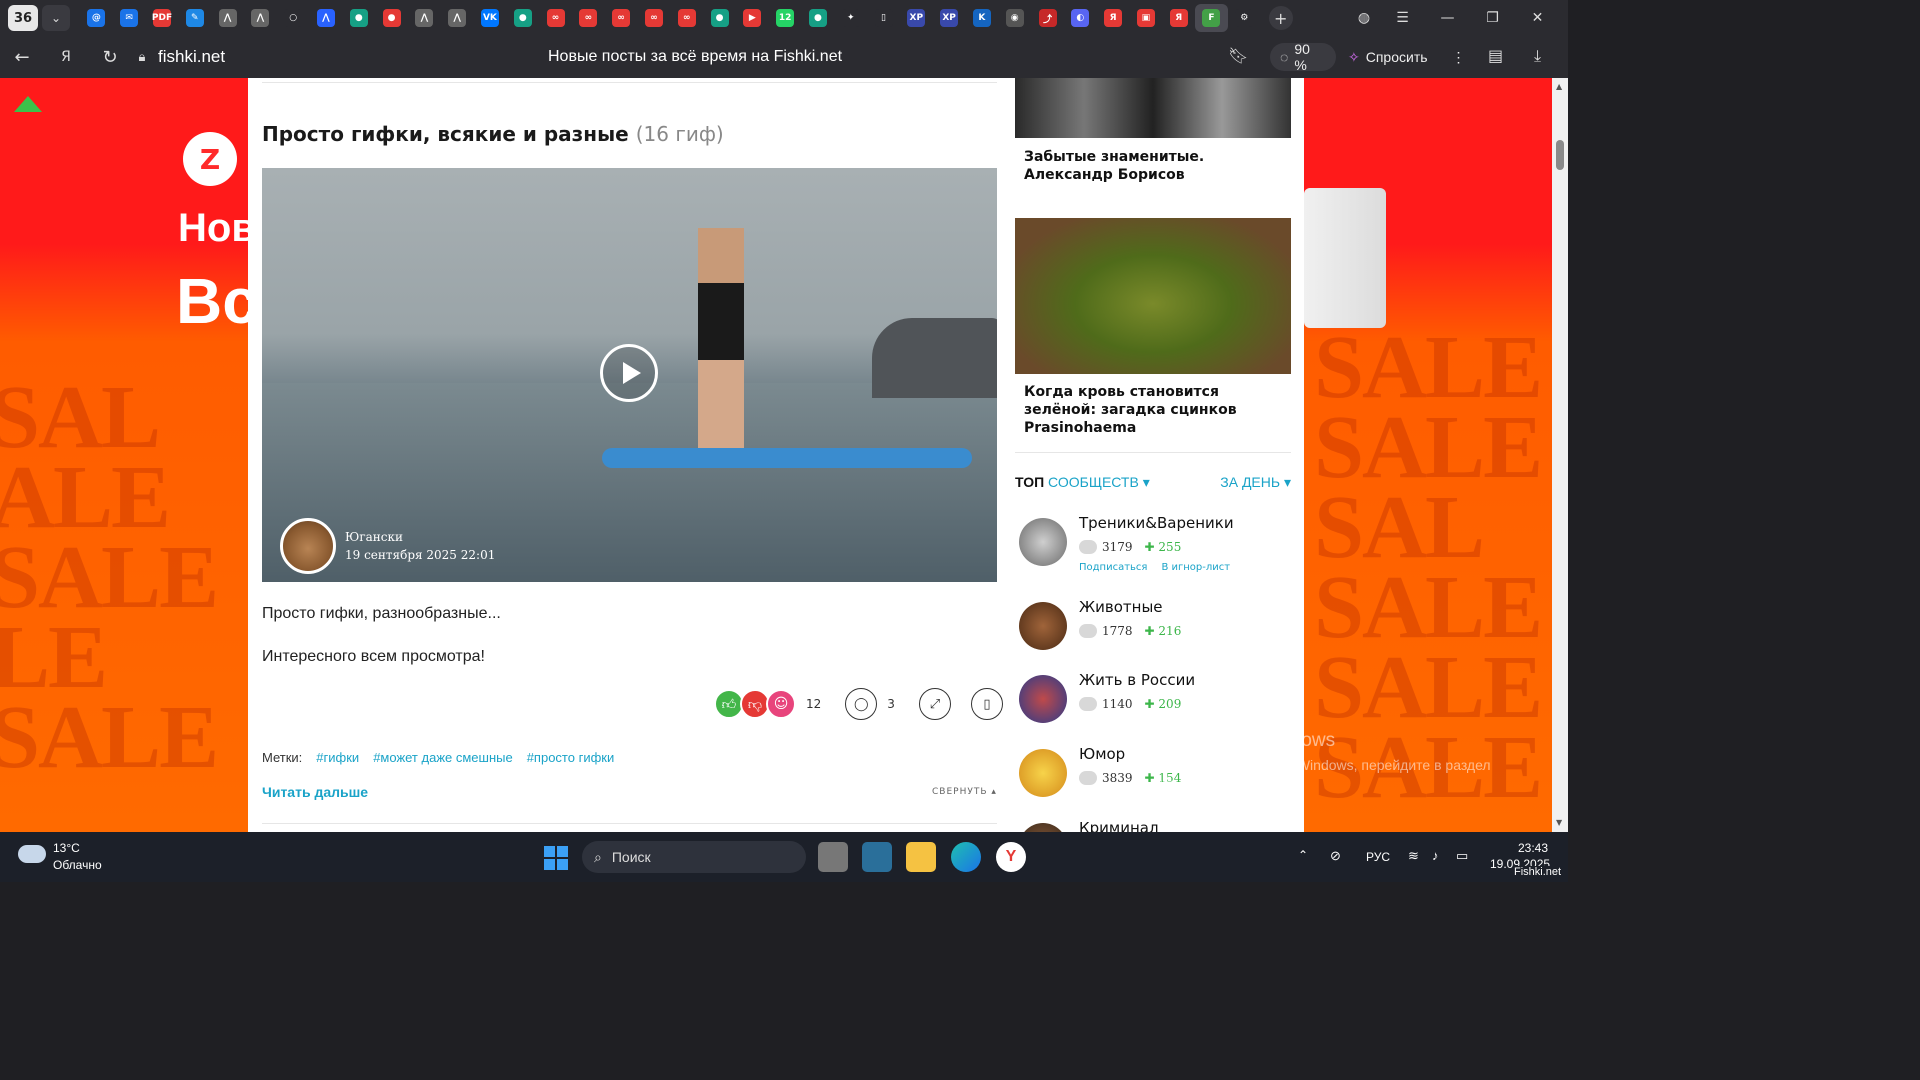  I want to click on share-icon: ⤢, so click(934, 704).